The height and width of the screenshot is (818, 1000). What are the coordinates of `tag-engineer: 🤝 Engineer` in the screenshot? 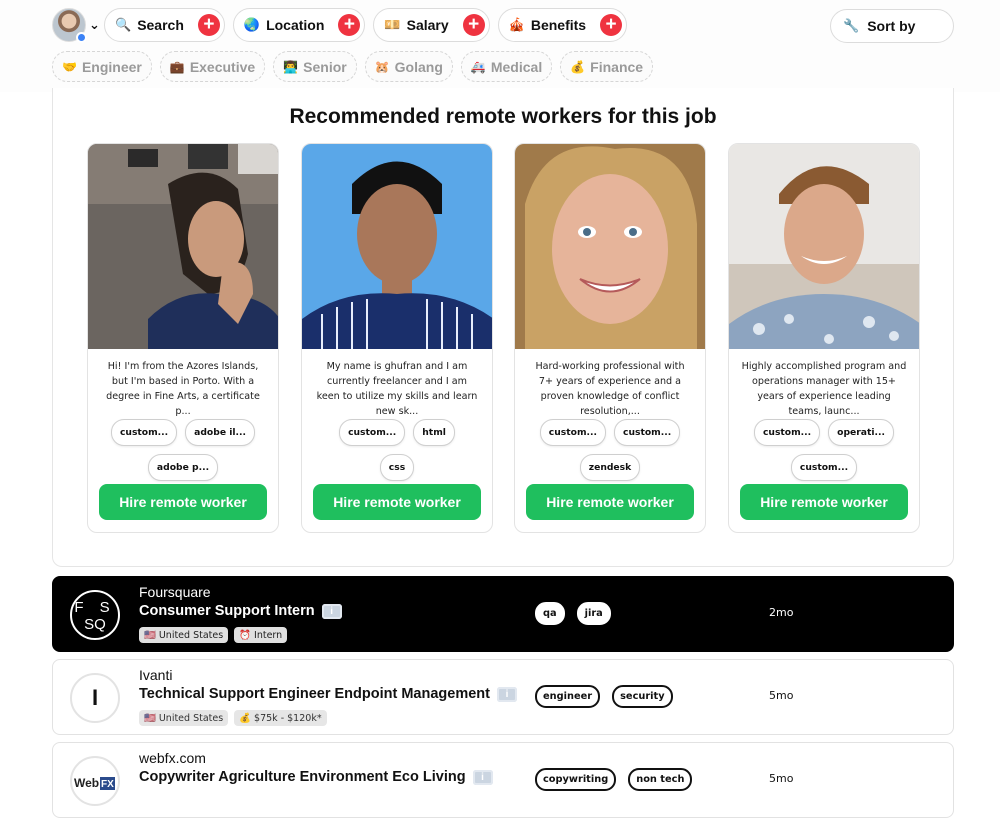 It's located at (102, 66).